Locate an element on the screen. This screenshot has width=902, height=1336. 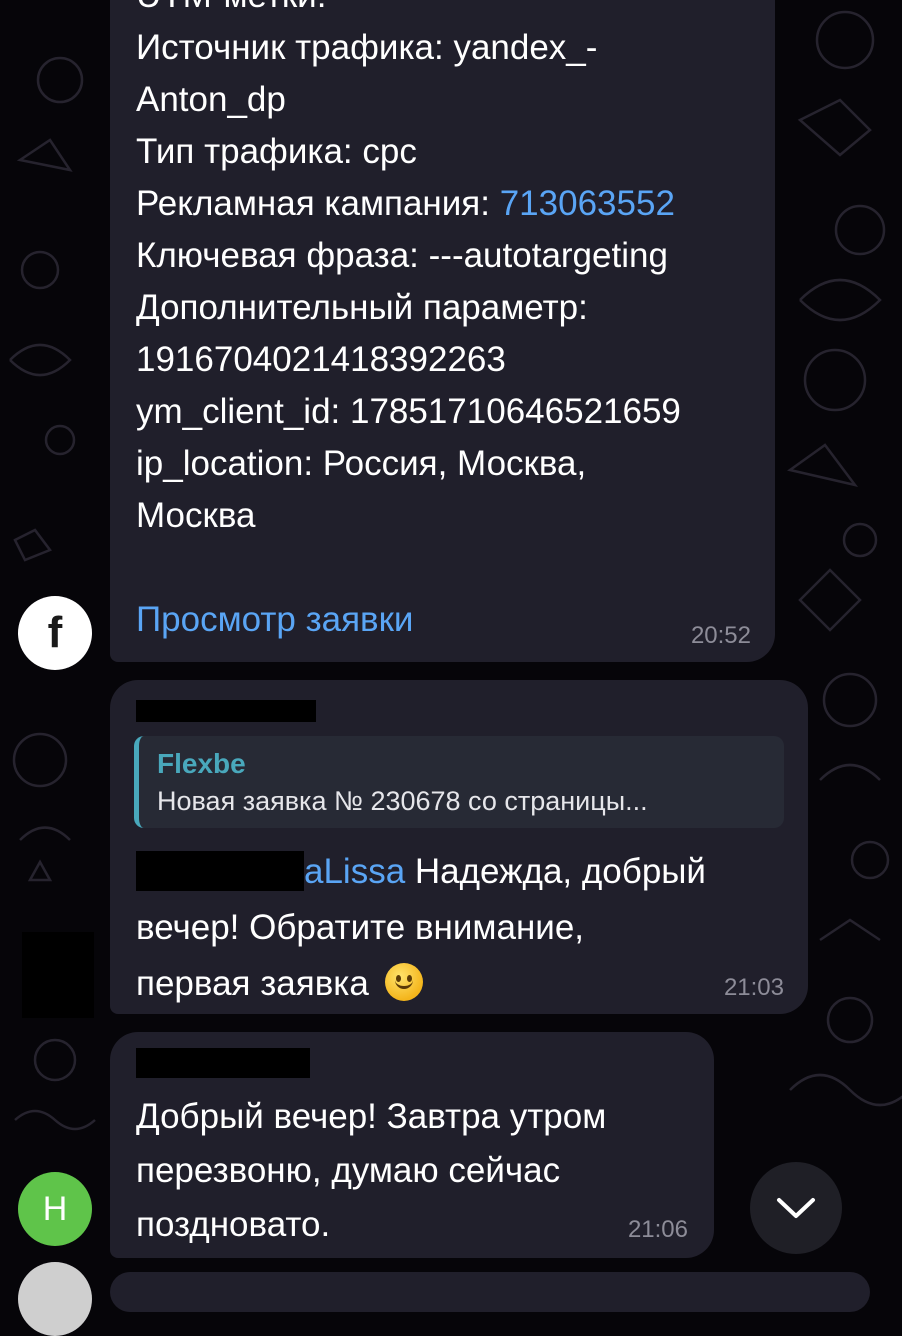
keyword-line: Ключевая фраза: ---autotargeting is located at coordinates (402, 255).